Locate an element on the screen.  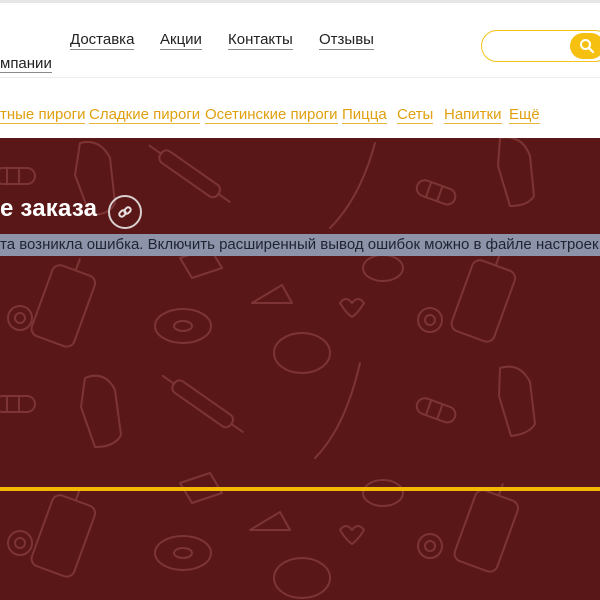
search-input is located at coordinates (529, 46).